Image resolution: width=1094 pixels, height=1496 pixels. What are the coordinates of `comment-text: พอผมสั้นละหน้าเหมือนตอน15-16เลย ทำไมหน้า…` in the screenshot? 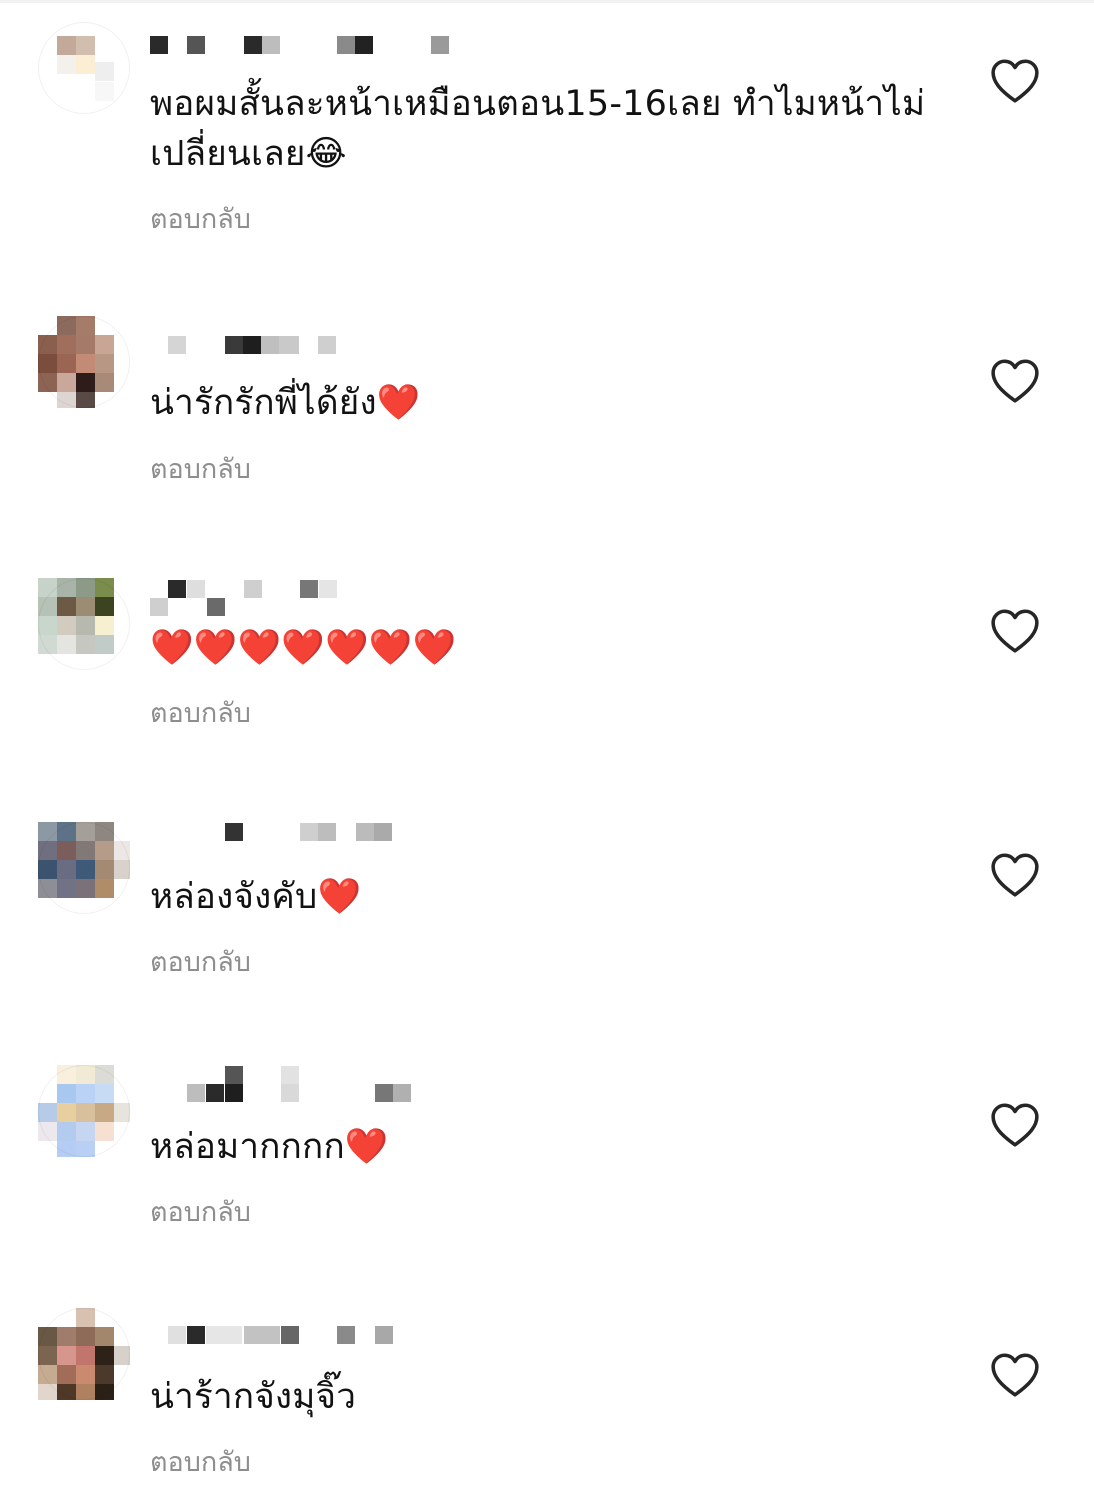 It's located at (538, 129).